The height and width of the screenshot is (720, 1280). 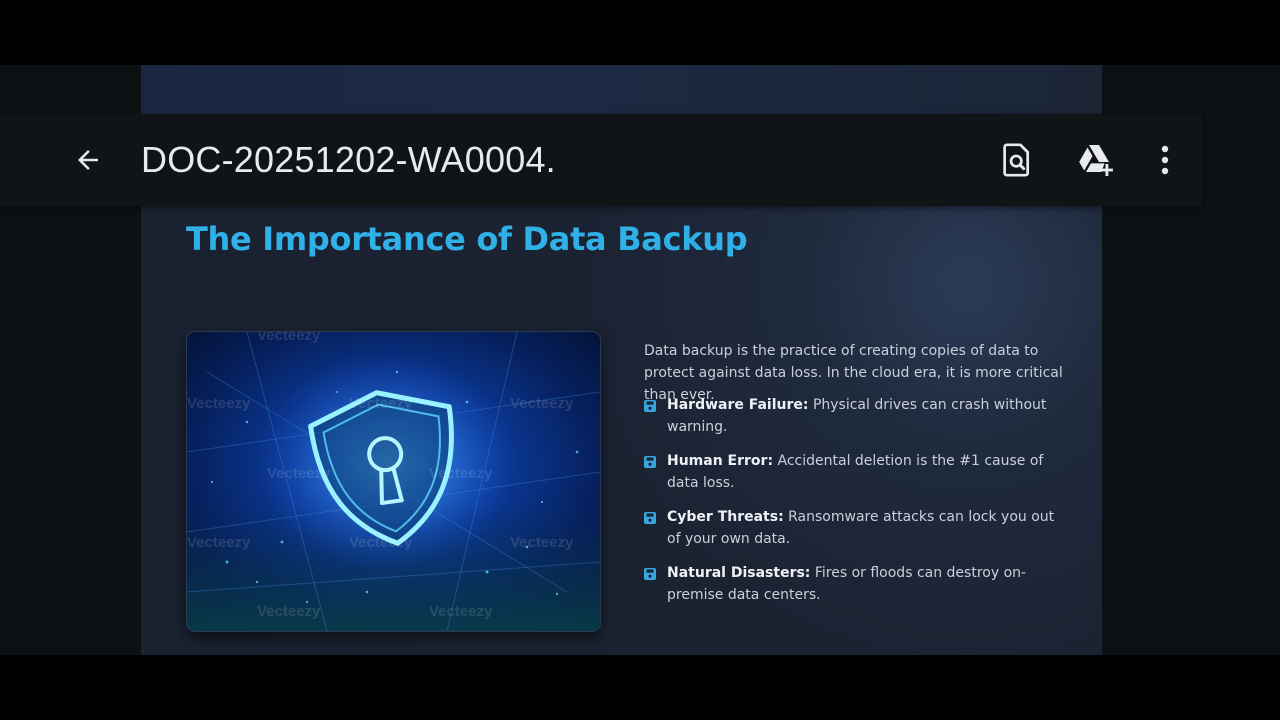 I want to click on save-to-drive-button, so click(x=1096, y=160).